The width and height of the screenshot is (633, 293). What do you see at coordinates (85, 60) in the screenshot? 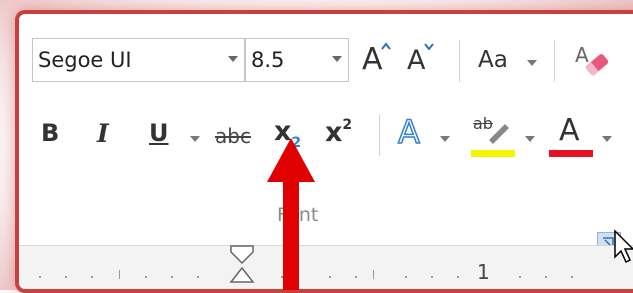
I see `font-name-value: Segoe UI` at bounding box center [85, 60].